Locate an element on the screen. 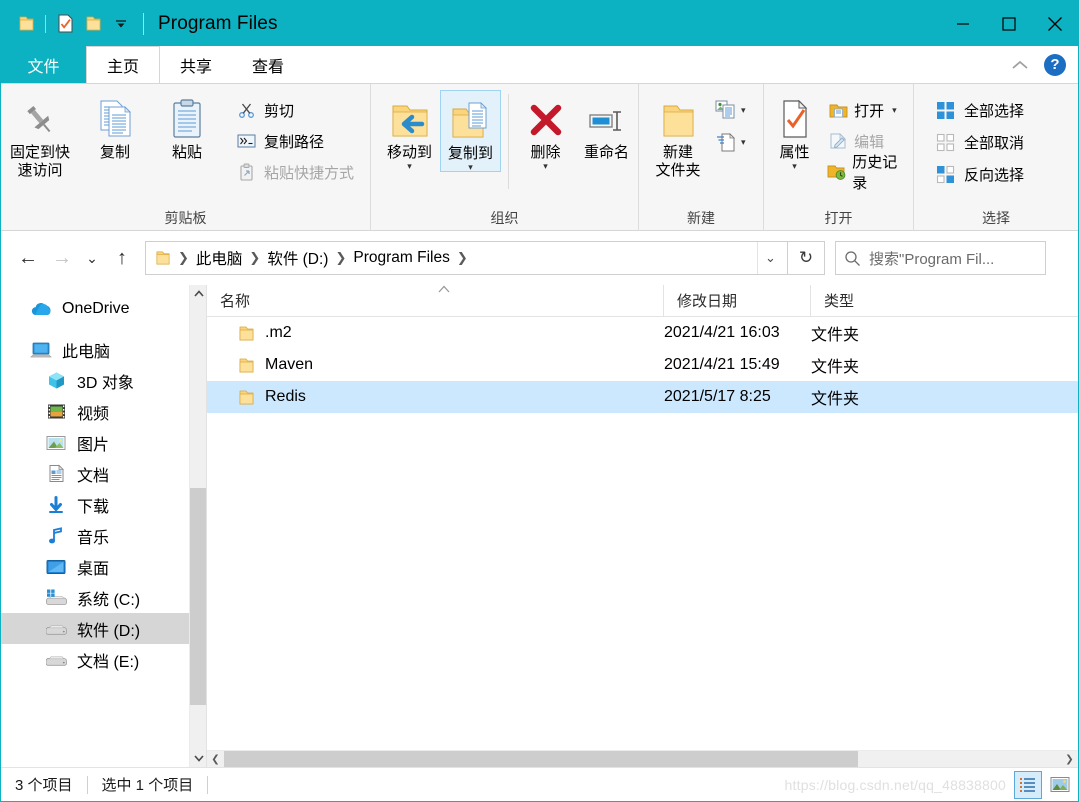  breadcrumb: ❯ 此电脑 ❯ 软件 (D:) ❯ Program Files ❯ ⌄ is located at coordinates (466, 258).